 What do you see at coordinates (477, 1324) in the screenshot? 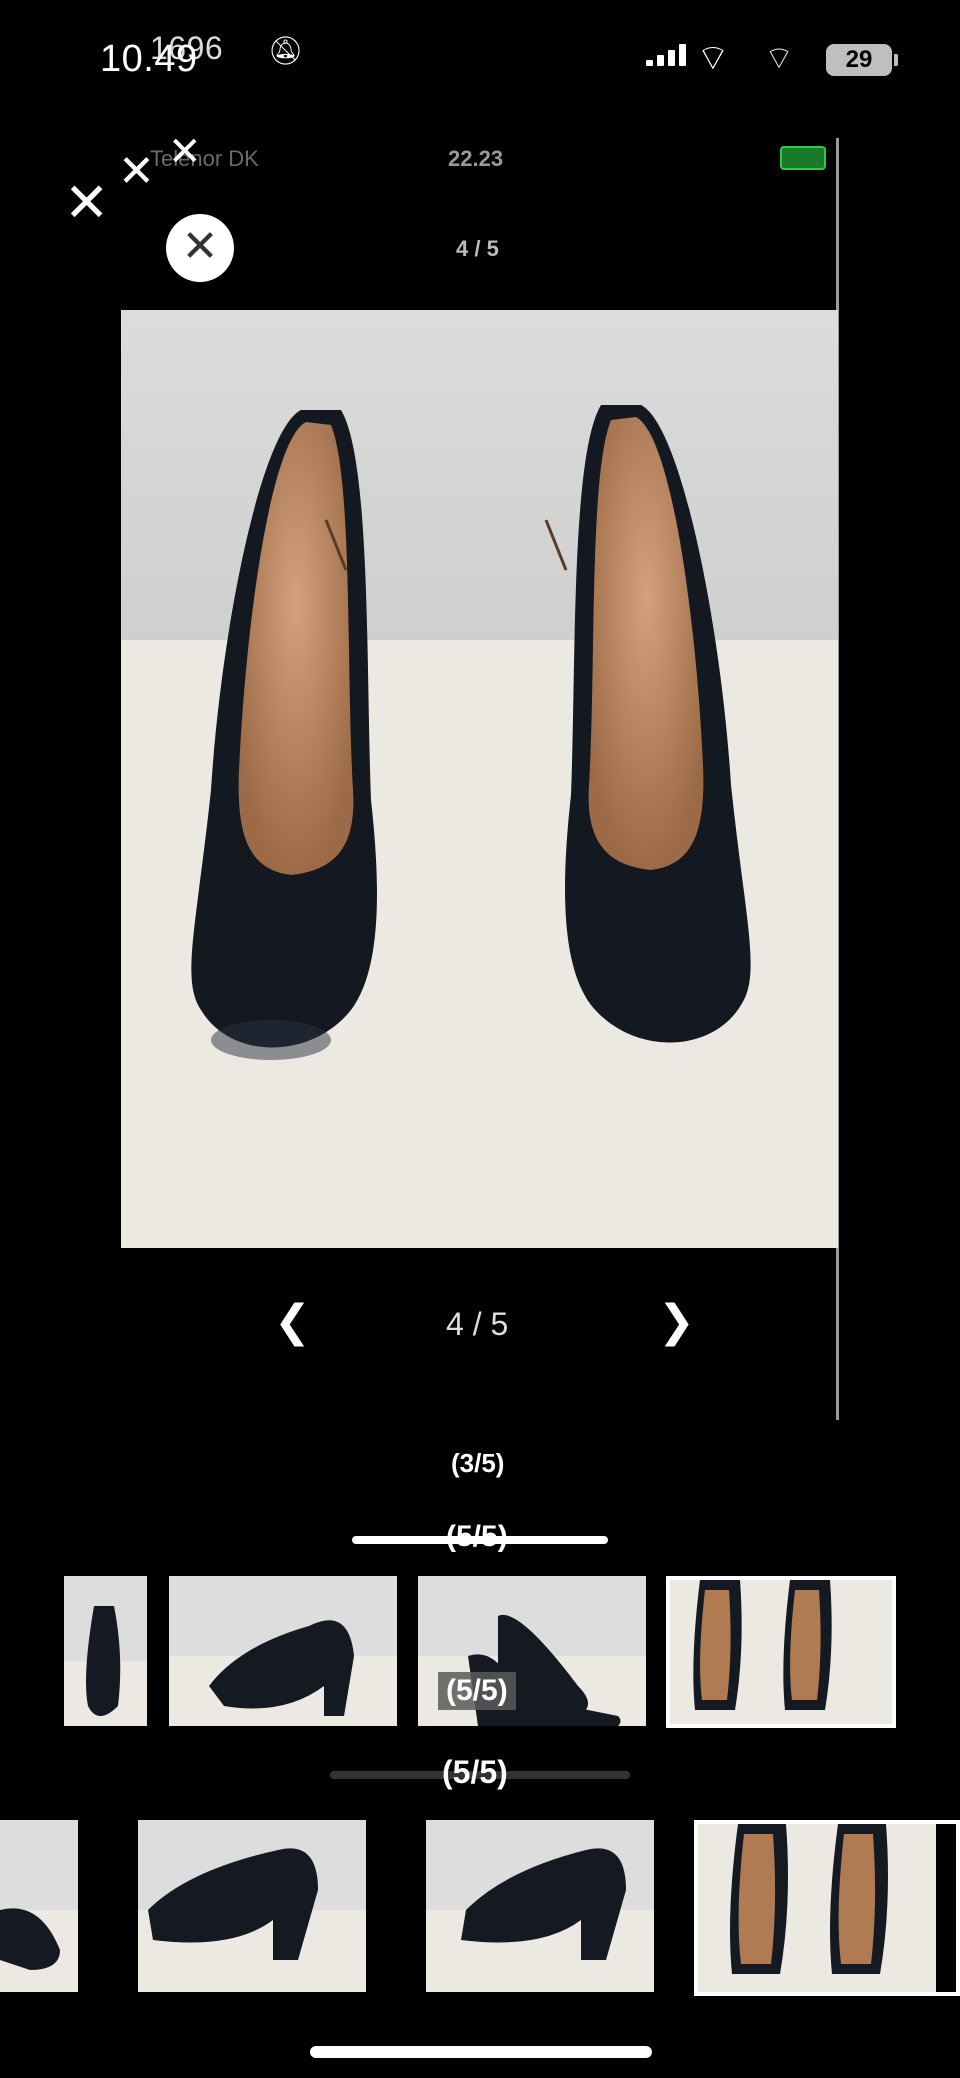
I see `page-counter: 4 / 5` at bounding box center [477, 1324].